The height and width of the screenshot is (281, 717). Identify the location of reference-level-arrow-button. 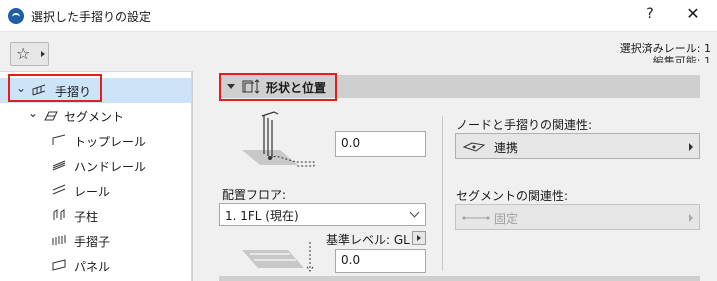
(419, 238).